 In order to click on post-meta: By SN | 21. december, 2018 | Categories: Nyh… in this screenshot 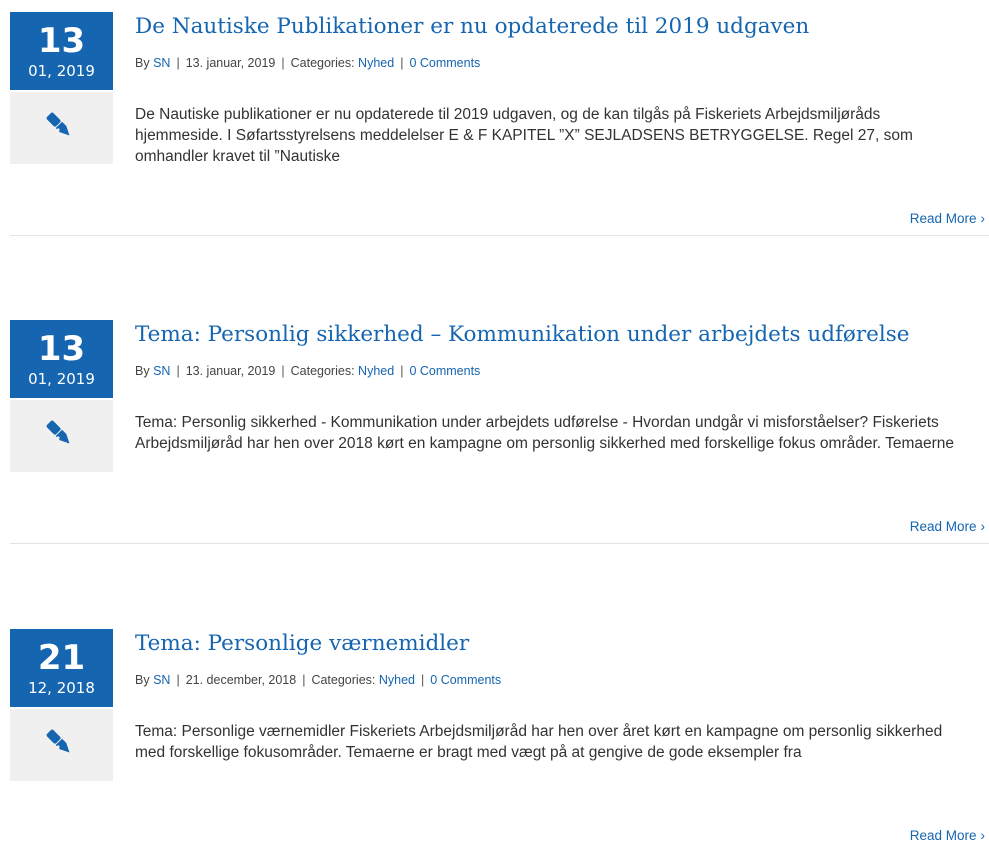, I will do `click(318, 680)`.